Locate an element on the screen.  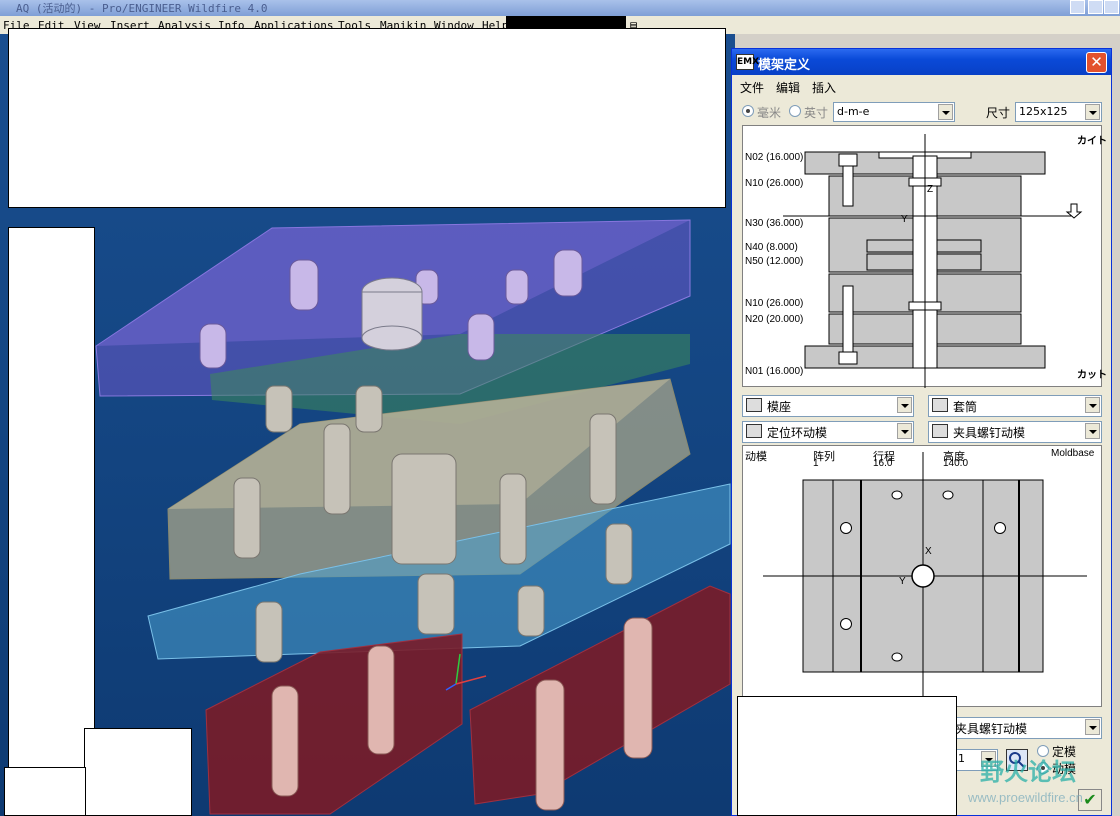
section-label-n10-bottom: N10 (26.000) is located at coordinates (774, 303).